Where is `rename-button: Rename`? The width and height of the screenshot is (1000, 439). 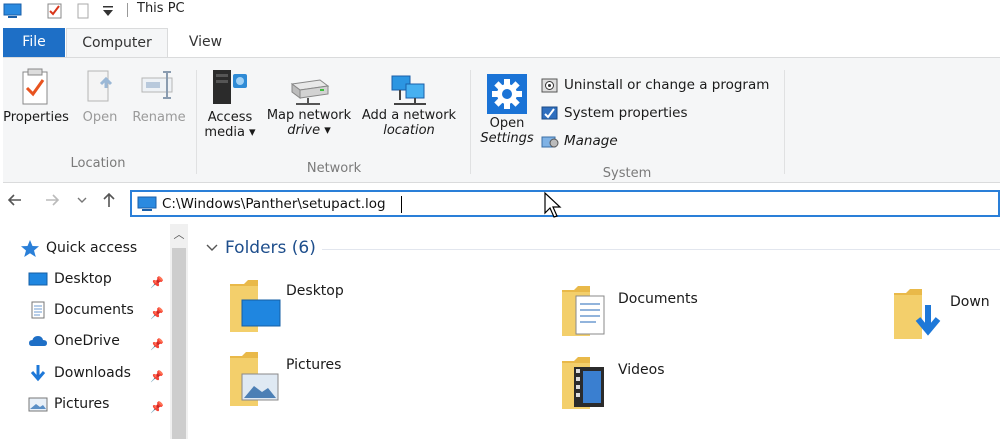
rename-button: Rename is located at coordinates (159, 95).